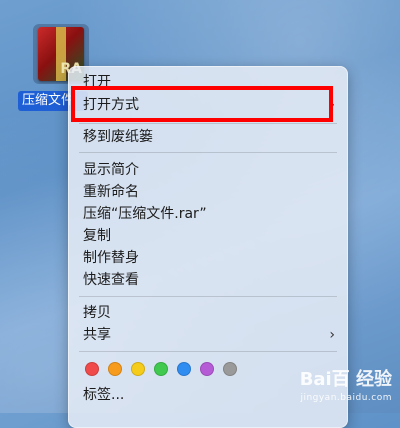 The height and width of the screenshot is (428, 400). I want to click on tag-yellow-dot, so click(138, 369).